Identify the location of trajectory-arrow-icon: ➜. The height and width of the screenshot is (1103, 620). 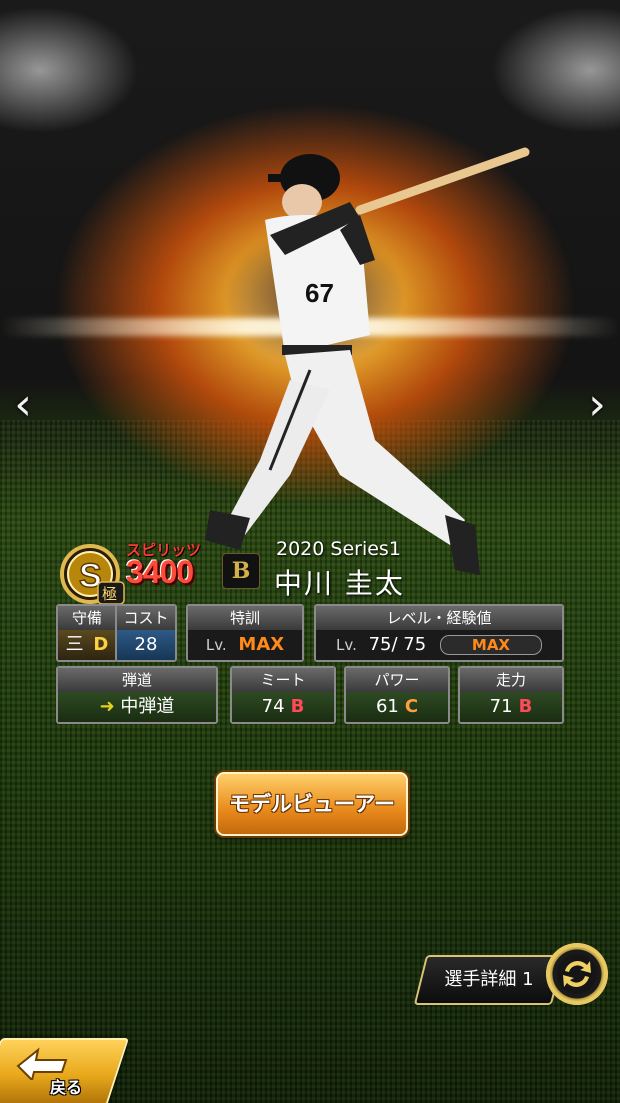
(107, 706).